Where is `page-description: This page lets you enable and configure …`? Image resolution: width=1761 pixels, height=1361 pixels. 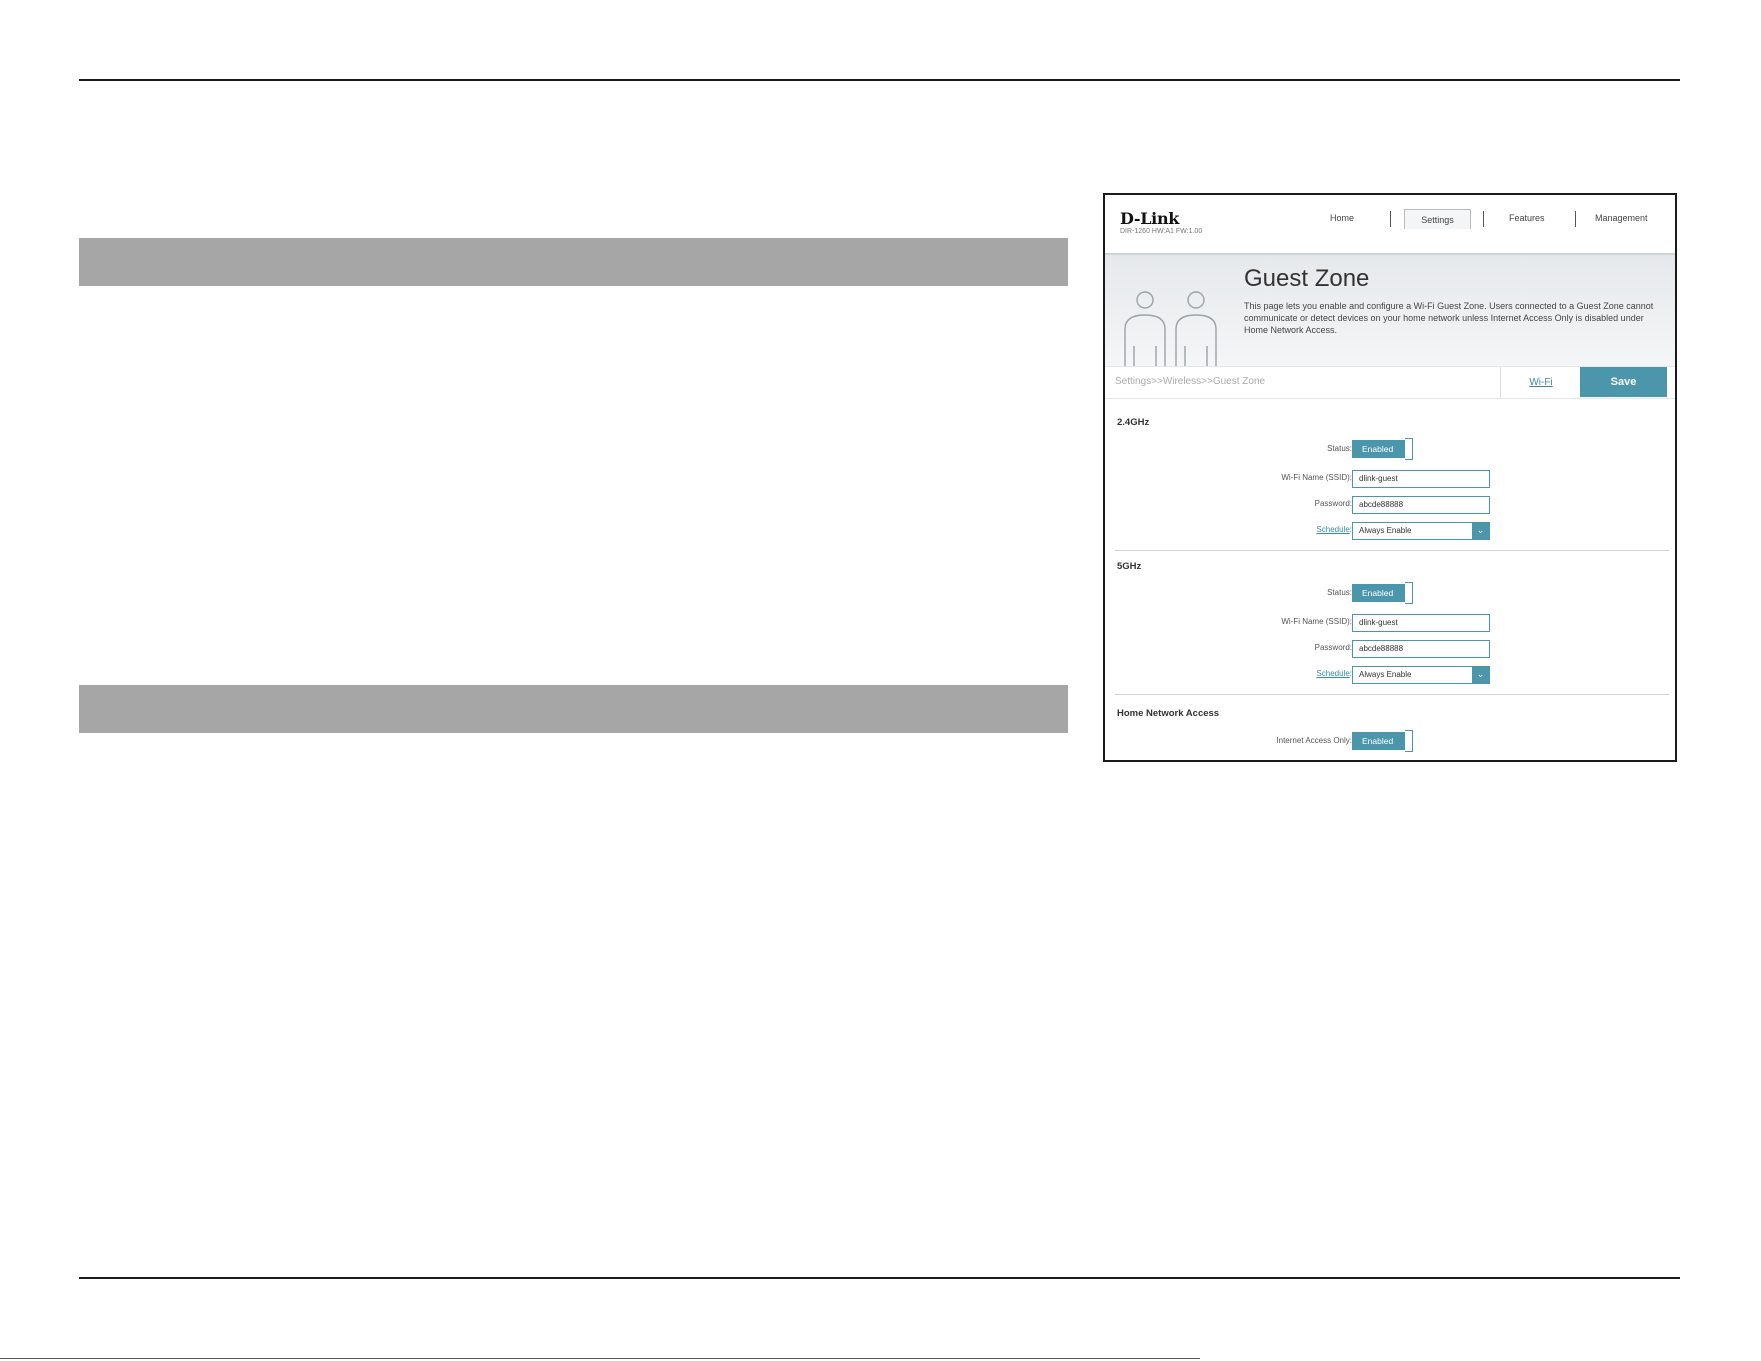
page-description: This page lets you enable and configure … is located at coordinates (1449, 318).